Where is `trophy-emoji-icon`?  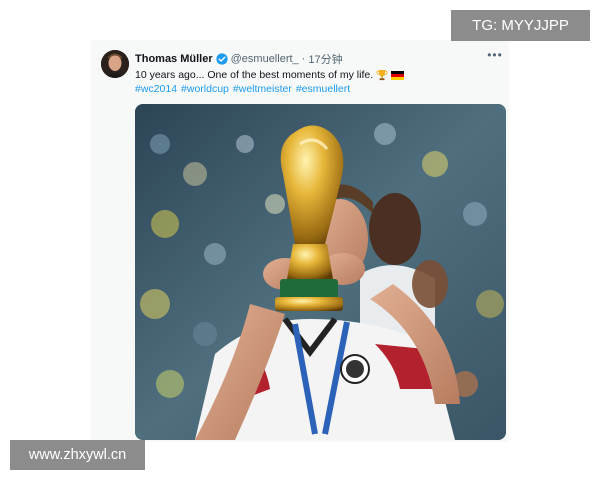 trophy-emoji-icon is located at coordinates (382, 75).